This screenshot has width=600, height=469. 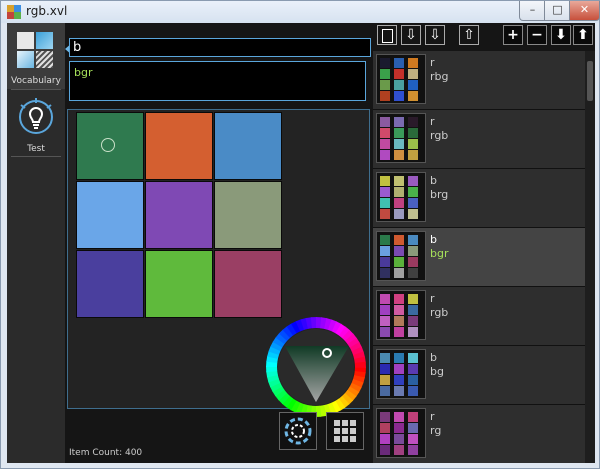 I want to click on add-button: +, so click(x=513, y=35).